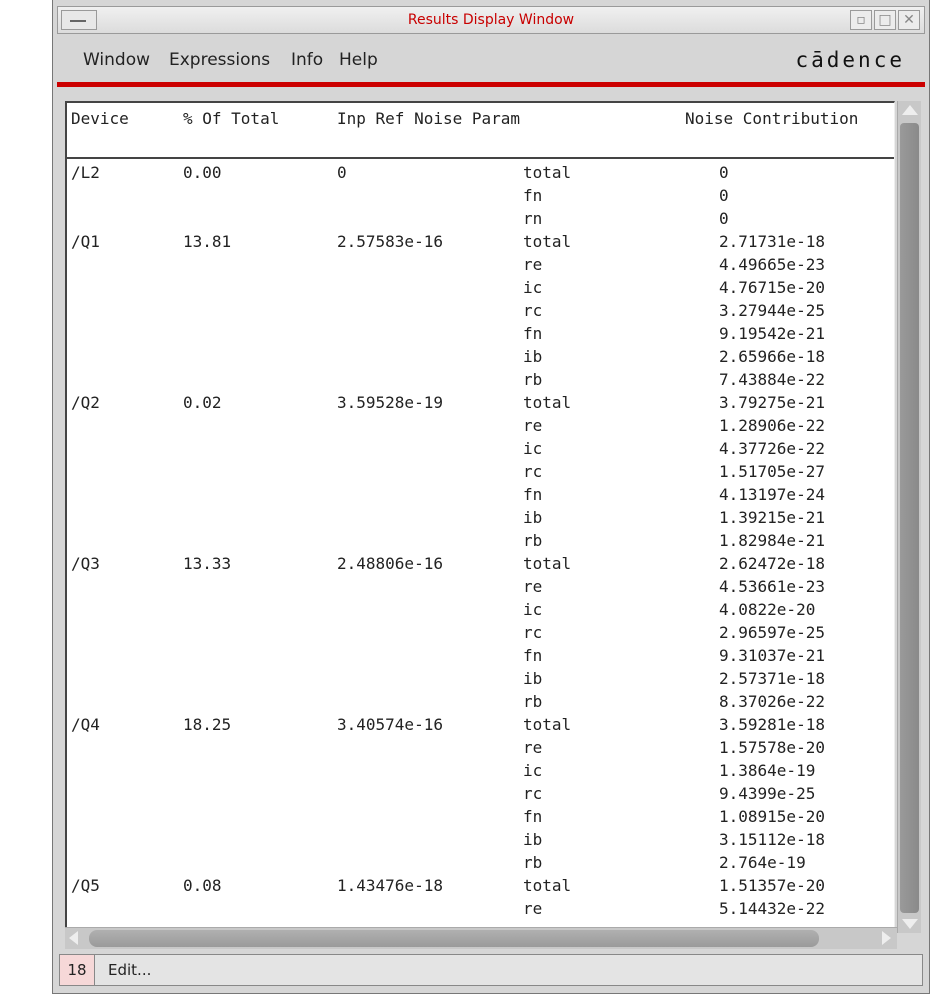  What do you see at coordinates (100, 118) in the screenshot?
I see `header-device: Device` at bounding box center [100, 118].